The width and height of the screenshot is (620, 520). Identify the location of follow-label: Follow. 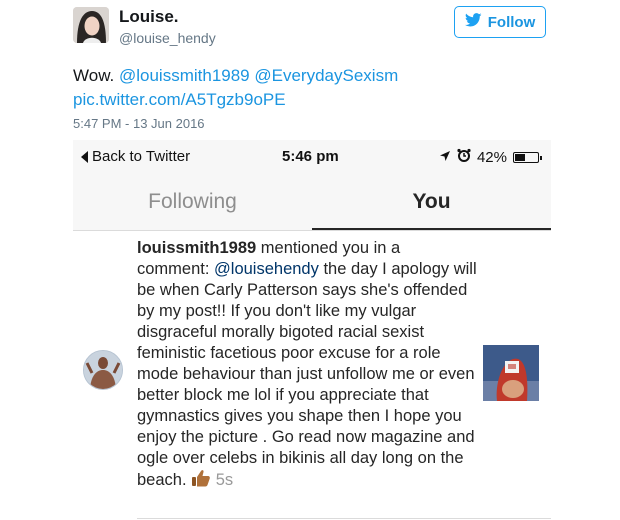
(511, 22).